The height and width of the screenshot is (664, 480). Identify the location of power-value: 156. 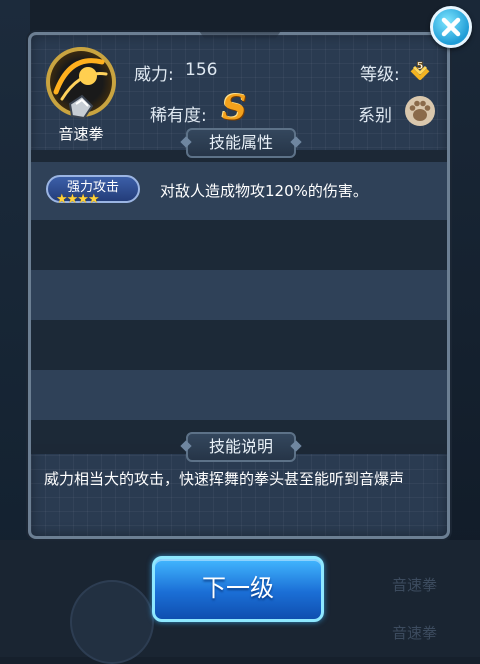
(201, 70).